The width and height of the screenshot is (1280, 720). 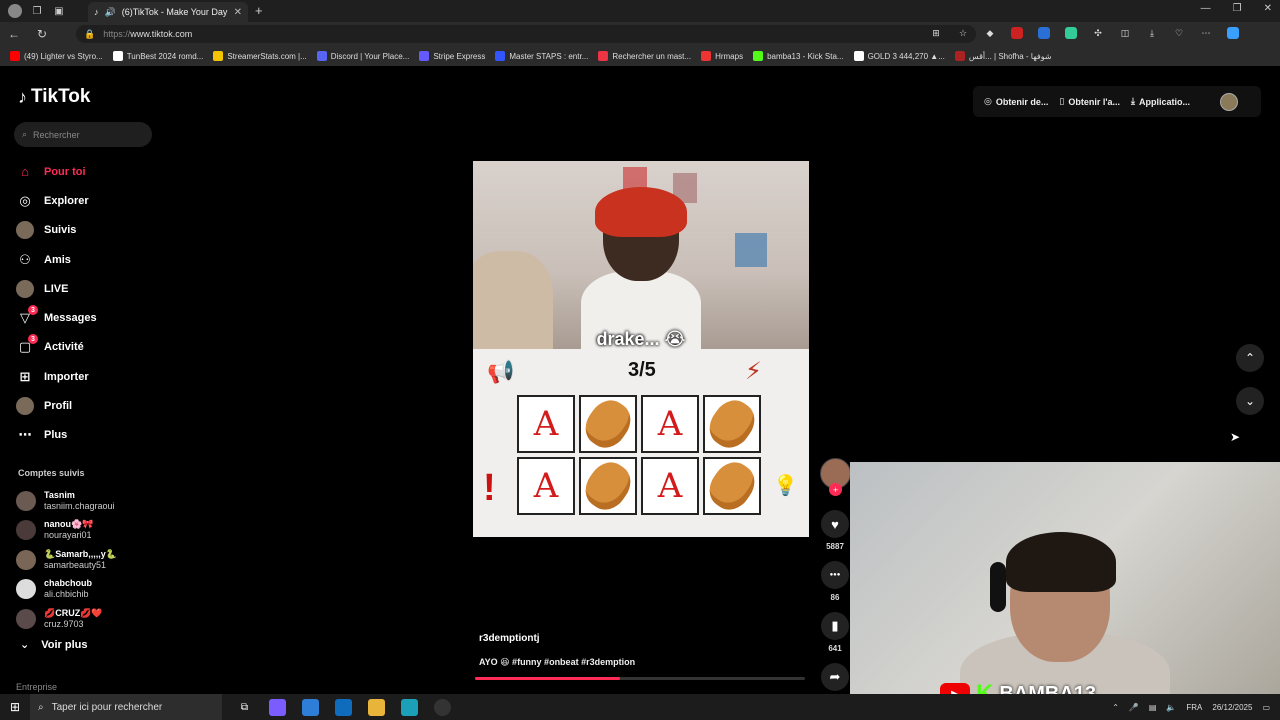 I want to click on minimize-icon: —, so click(x=1206, y=8).